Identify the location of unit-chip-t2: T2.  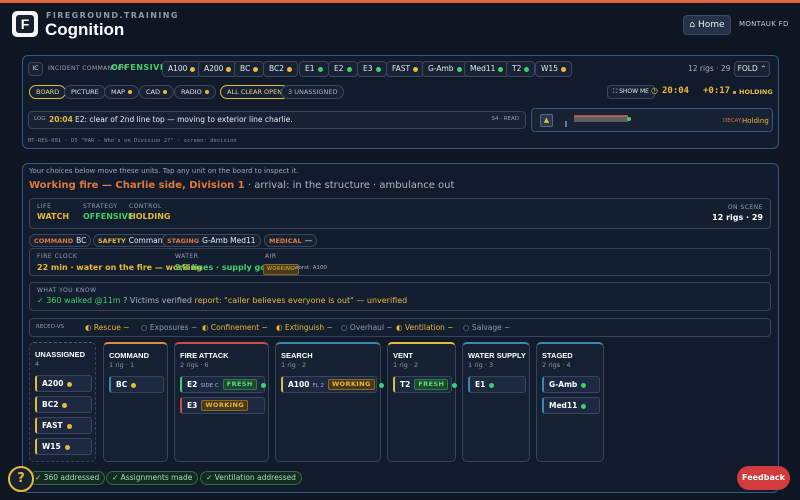
(521, 69).